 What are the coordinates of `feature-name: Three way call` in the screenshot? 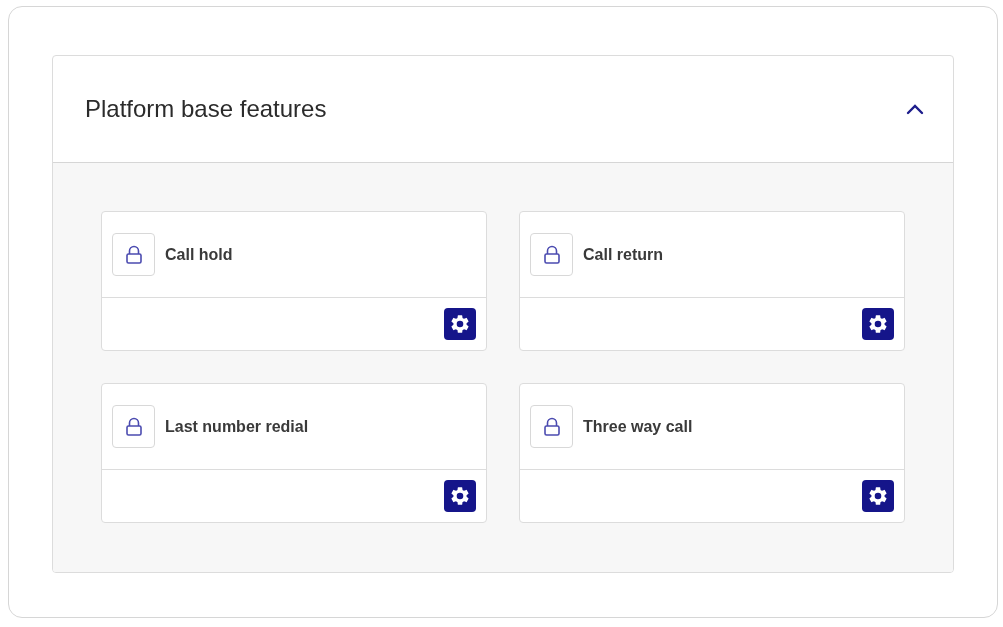 It's located at (638, 426).